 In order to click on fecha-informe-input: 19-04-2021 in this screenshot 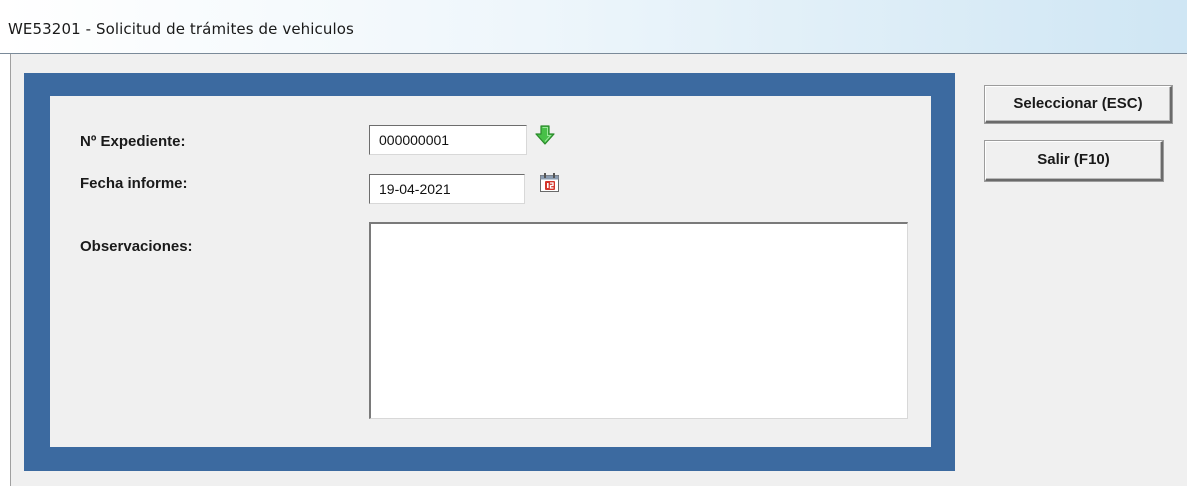, I will do `click(447, 189)`.